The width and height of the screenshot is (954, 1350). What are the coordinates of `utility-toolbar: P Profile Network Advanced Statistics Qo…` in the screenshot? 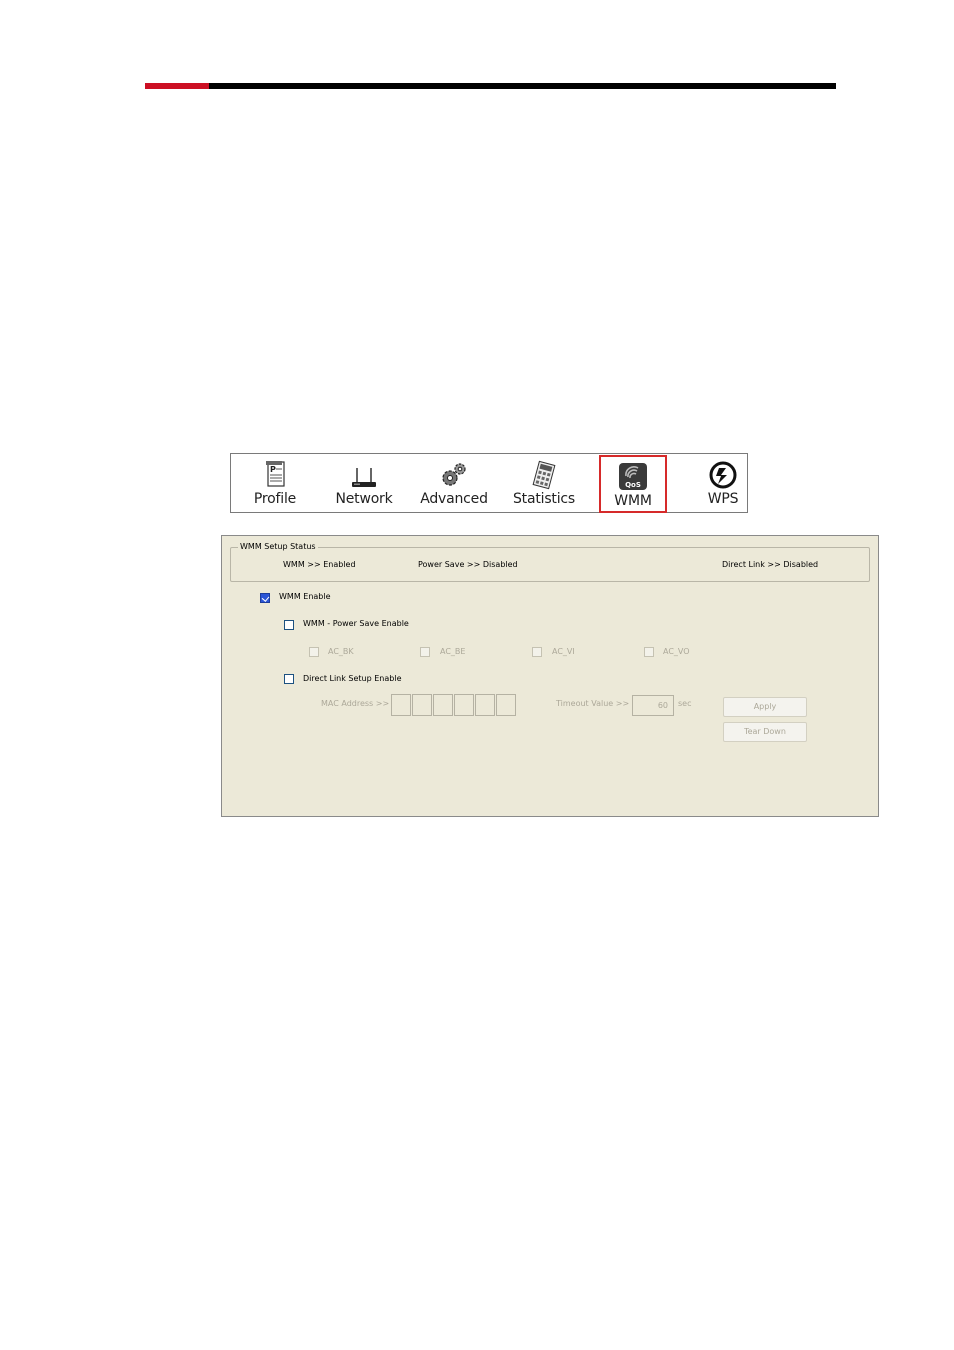 It's located at (489, 483).